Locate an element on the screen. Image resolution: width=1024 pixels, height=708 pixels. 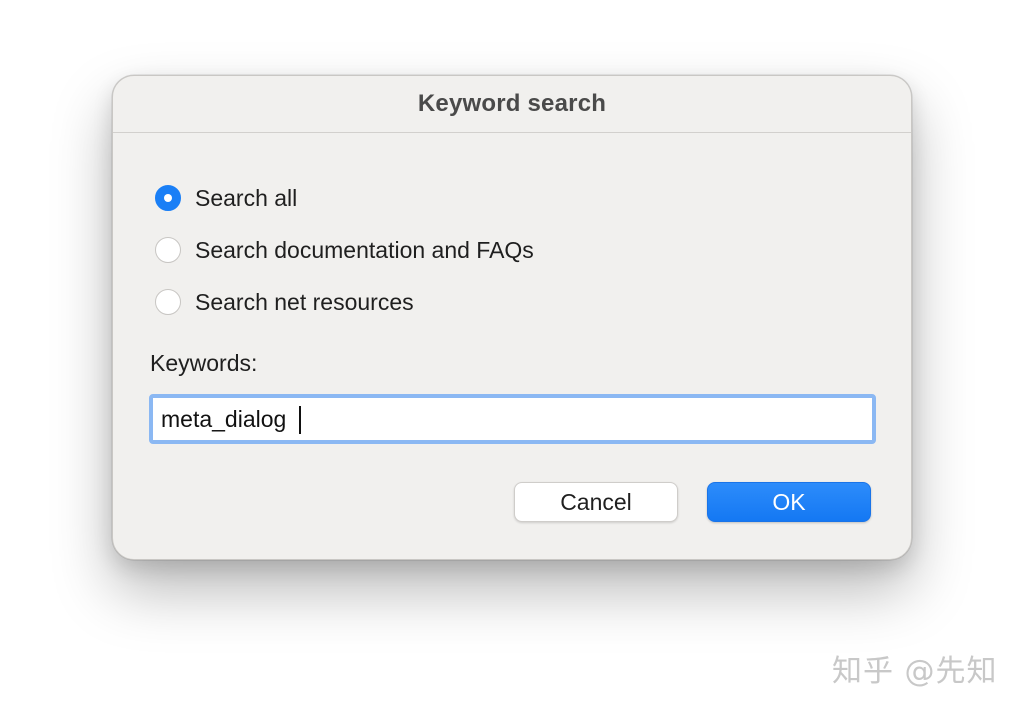
keywords-input-wrapper is located at coordinates (512, 419).